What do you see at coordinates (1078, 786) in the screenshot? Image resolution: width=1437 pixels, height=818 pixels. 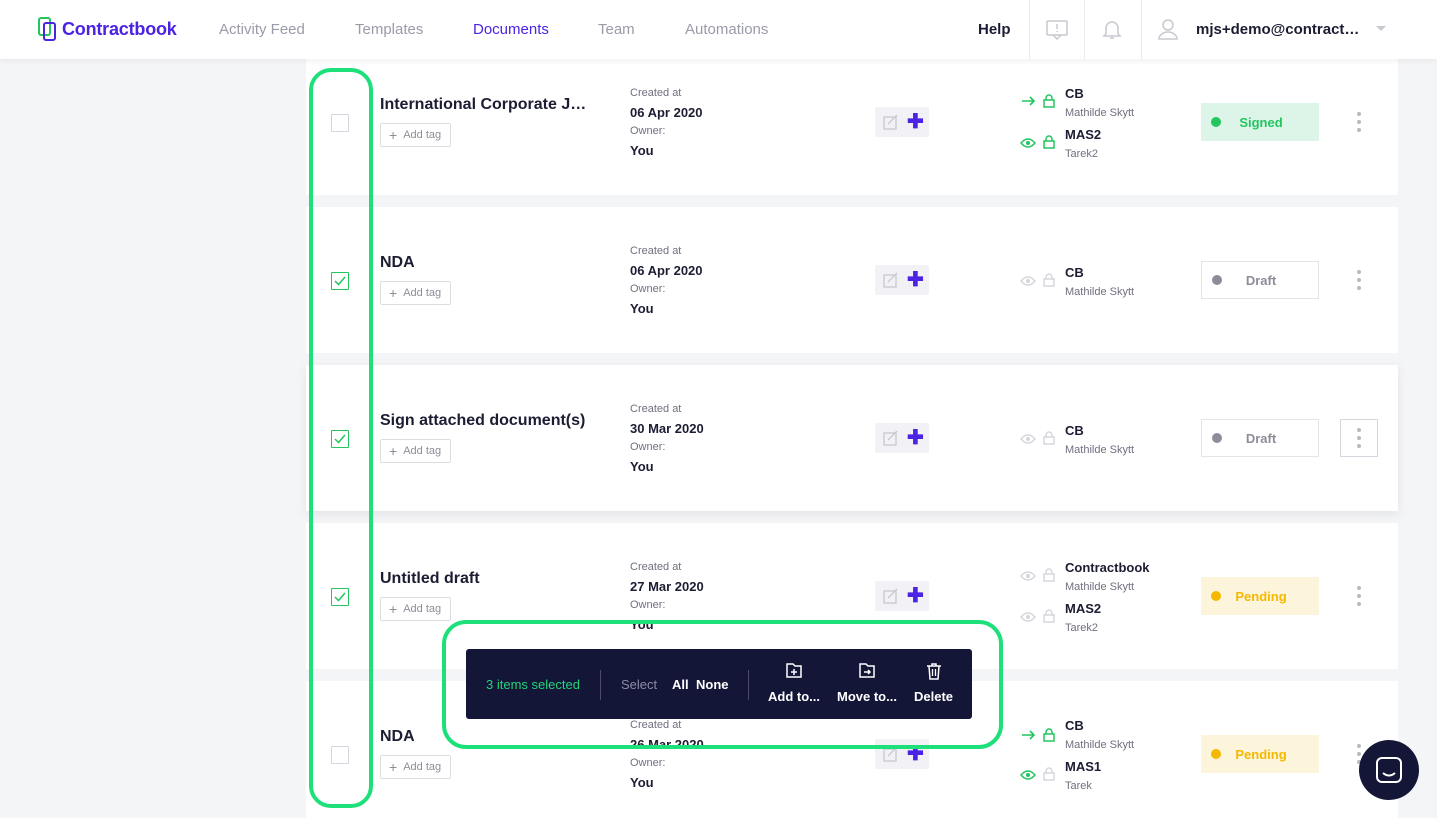 I see `party-person: Tarek` at bounding box center [1078, 786].